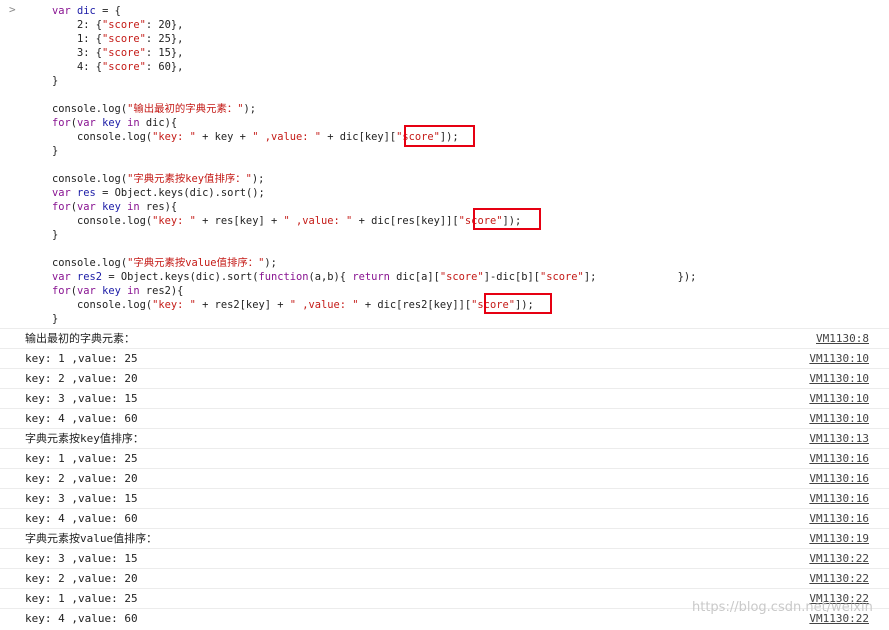 The width and height of the screenshot is (889, 630). What do you see at coordinates (444, 358) in the screenshot?
I see `console-message-row: key: 1 ,value: 25 VM1130:10` at bounding box center [444, 358].